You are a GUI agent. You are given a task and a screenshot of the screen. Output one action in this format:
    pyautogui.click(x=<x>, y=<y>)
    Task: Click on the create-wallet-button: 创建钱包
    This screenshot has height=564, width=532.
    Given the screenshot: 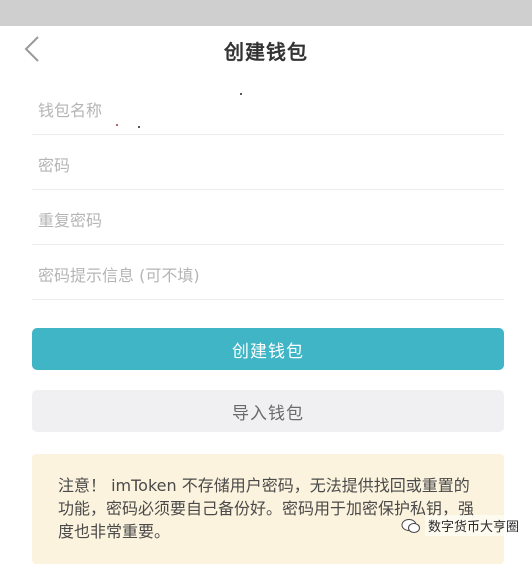 What is the action you would take?
    pyautogui.click(x=268, y=349)
    